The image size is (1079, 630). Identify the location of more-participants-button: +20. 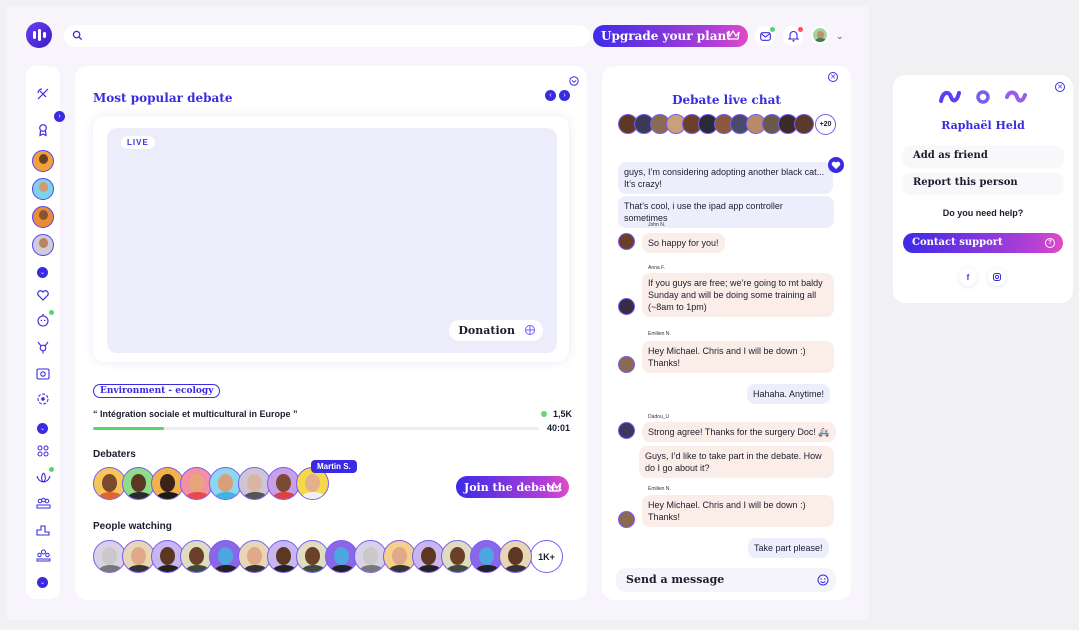
(825, 124).